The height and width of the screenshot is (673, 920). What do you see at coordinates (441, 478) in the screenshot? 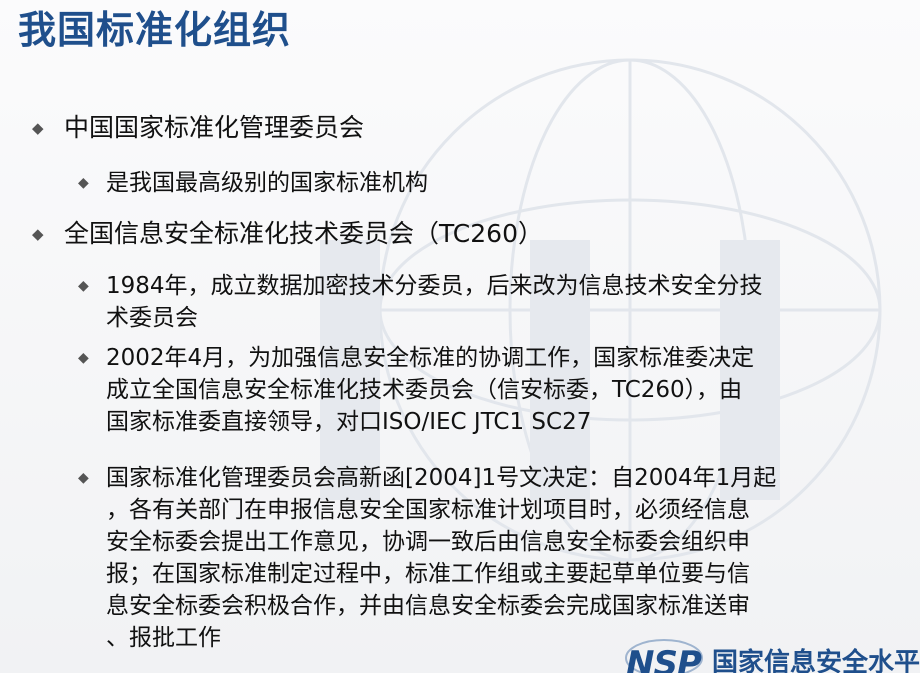
I see `bullet-text-line: 国家标准化管理委员会高新函[2004]1号文决定：自2004年1月起` at bounding box center [441, 478].